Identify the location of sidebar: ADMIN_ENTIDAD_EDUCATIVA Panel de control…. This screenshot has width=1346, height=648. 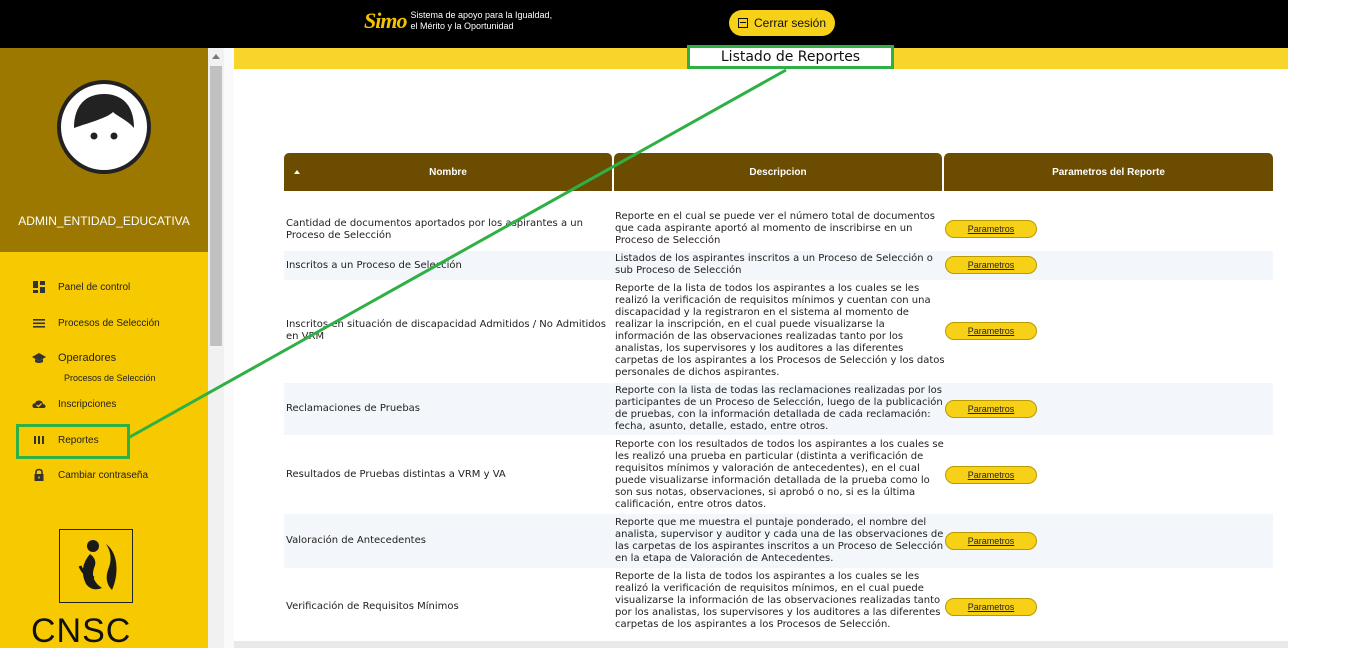
(104, 348).